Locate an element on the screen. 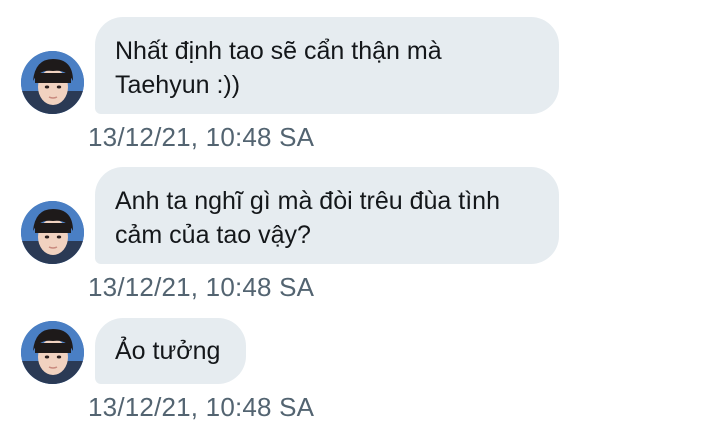  message-text-line: Nhất định tao sẽ cẩn thận mà is located at coordinates (278, 51).